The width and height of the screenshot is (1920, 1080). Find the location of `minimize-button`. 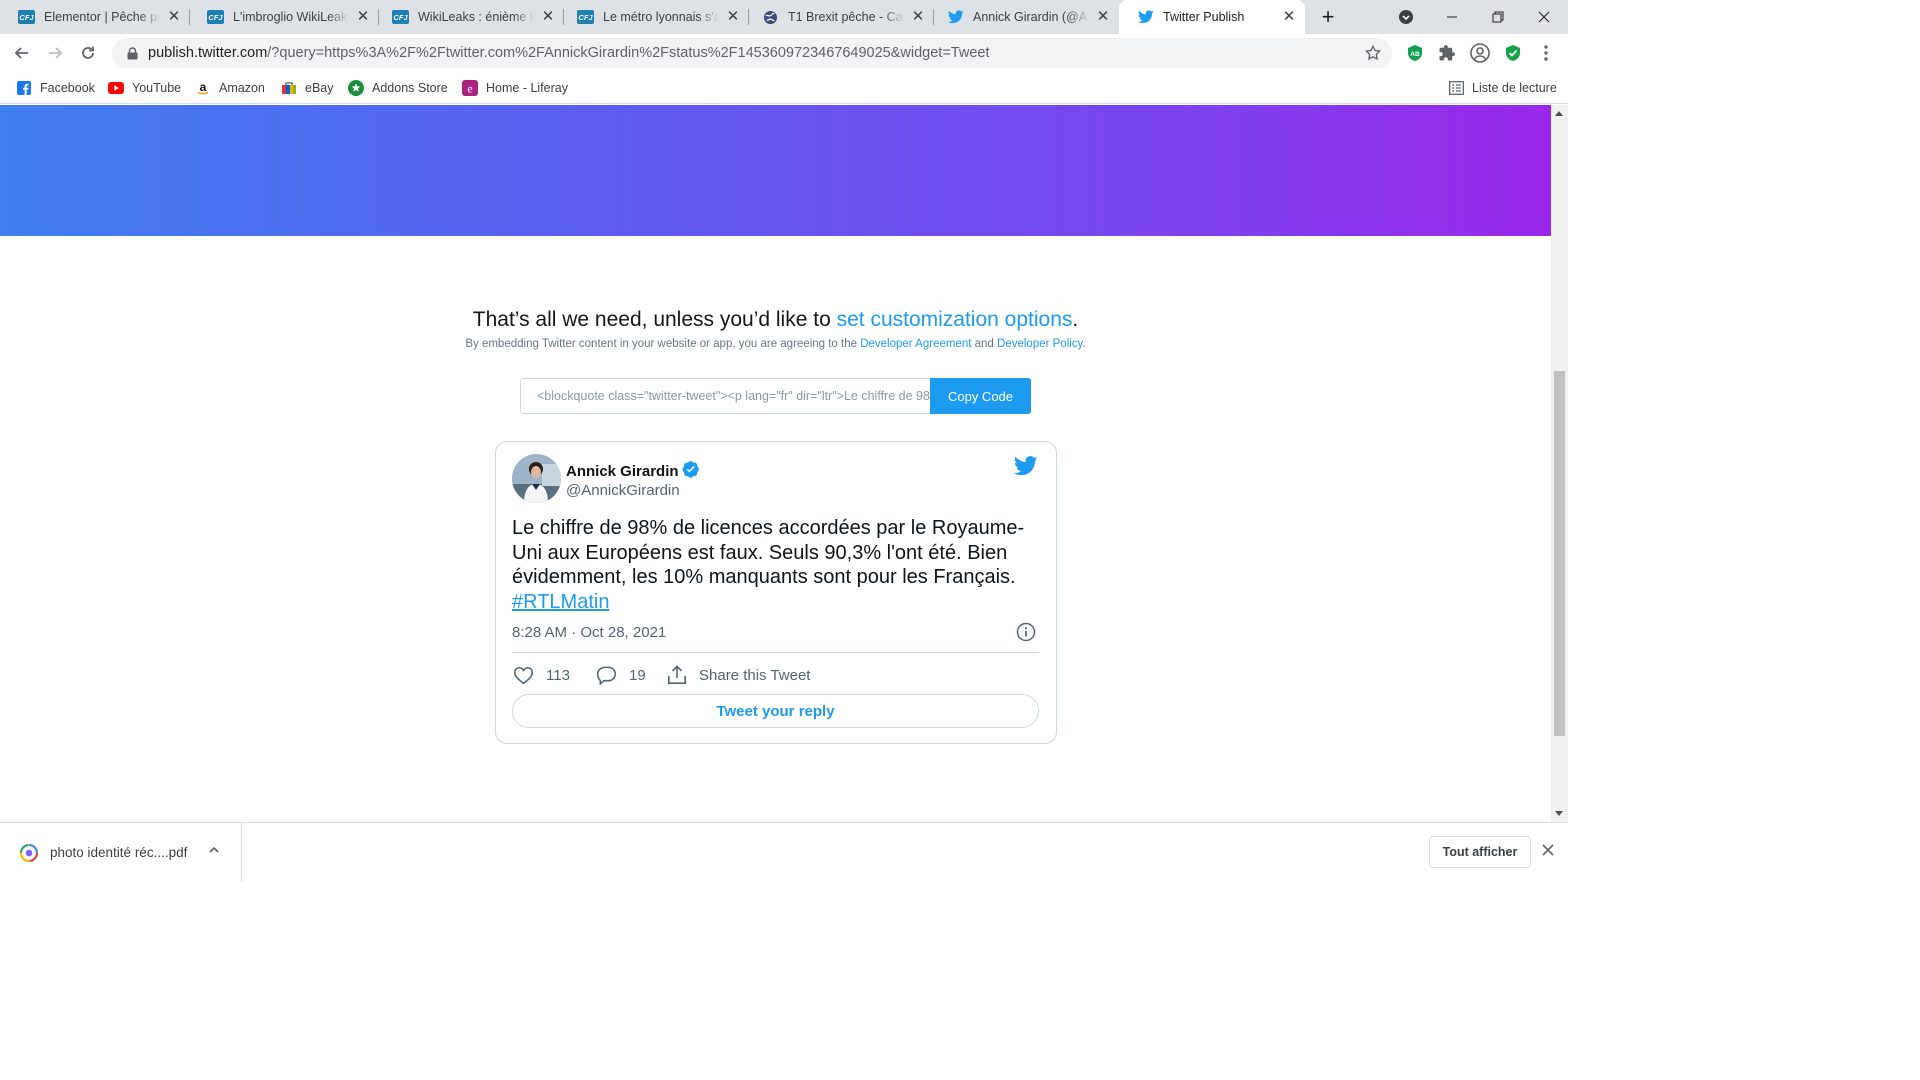

minimize-button is located at coordinates (1452, 17).